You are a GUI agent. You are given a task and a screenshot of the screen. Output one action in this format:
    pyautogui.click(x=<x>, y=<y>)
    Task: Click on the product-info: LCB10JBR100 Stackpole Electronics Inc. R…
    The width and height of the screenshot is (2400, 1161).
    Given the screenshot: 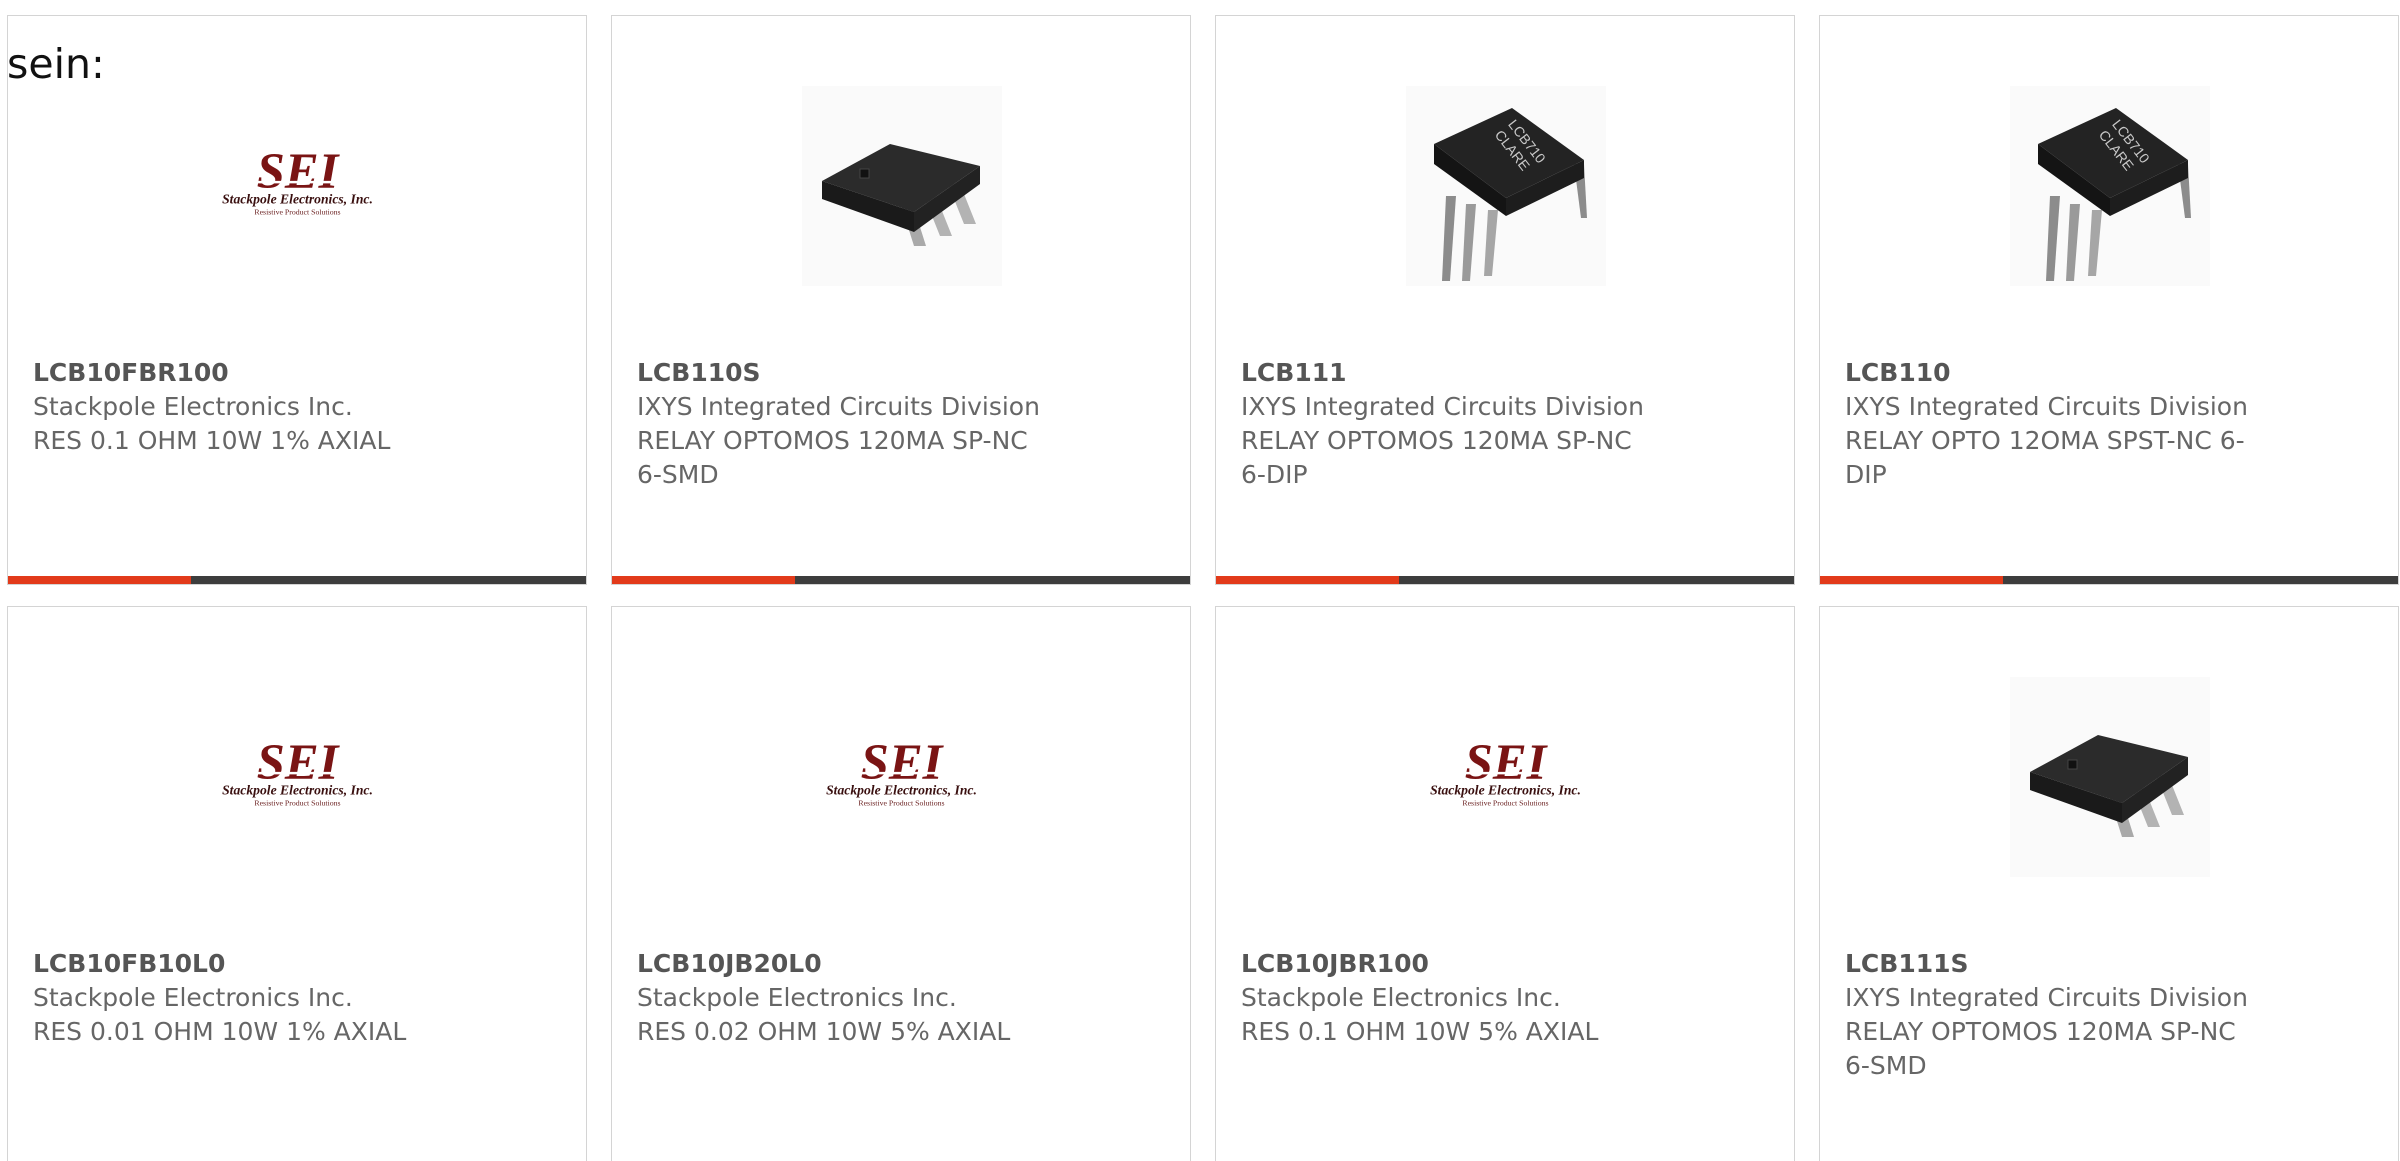 What is the action you would take?
    pyautogui.click(x=1442, y=998)
    